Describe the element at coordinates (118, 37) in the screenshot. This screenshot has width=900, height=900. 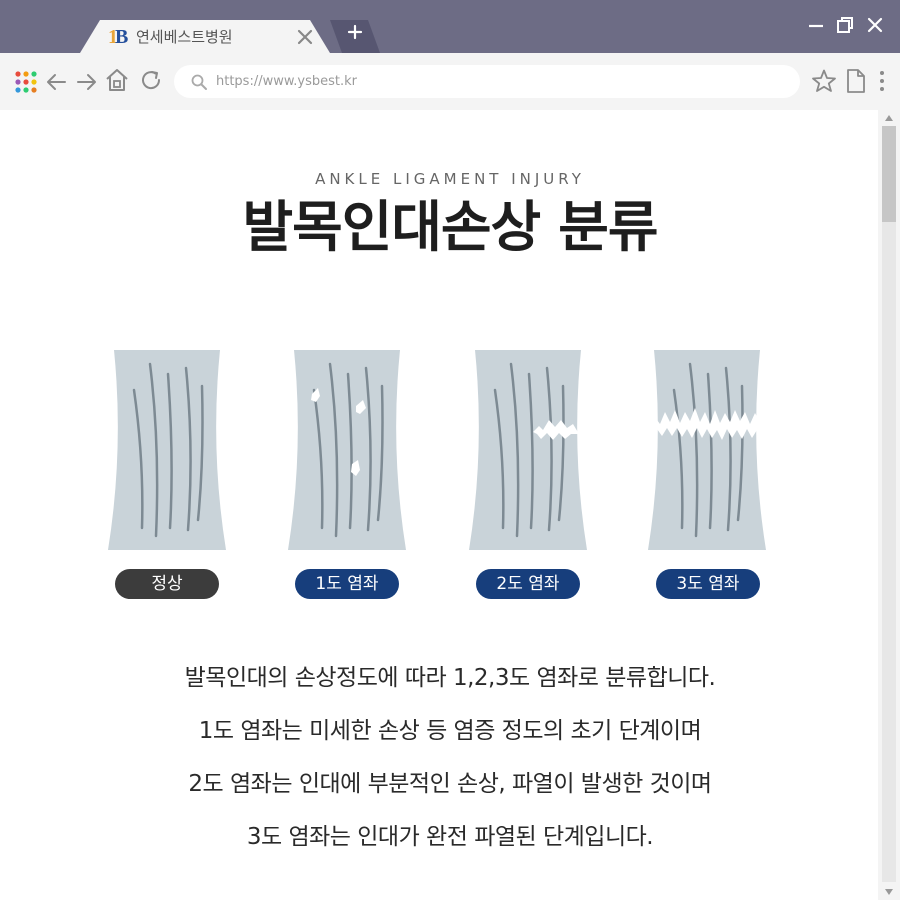
I see `hospital-logo-icon: 1B` at that location.